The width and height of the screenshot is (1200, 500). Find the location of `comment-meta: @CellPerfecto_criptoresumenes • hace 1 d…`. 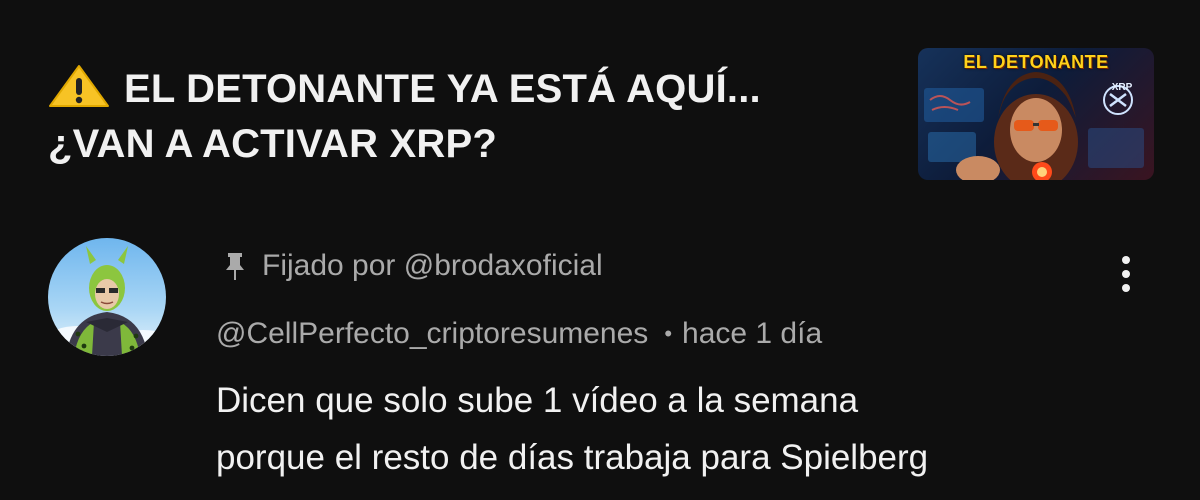

comment-meta: @CellPerfecto_criptoresumenes • hace 1 d… is located at coordinates (519, 334).